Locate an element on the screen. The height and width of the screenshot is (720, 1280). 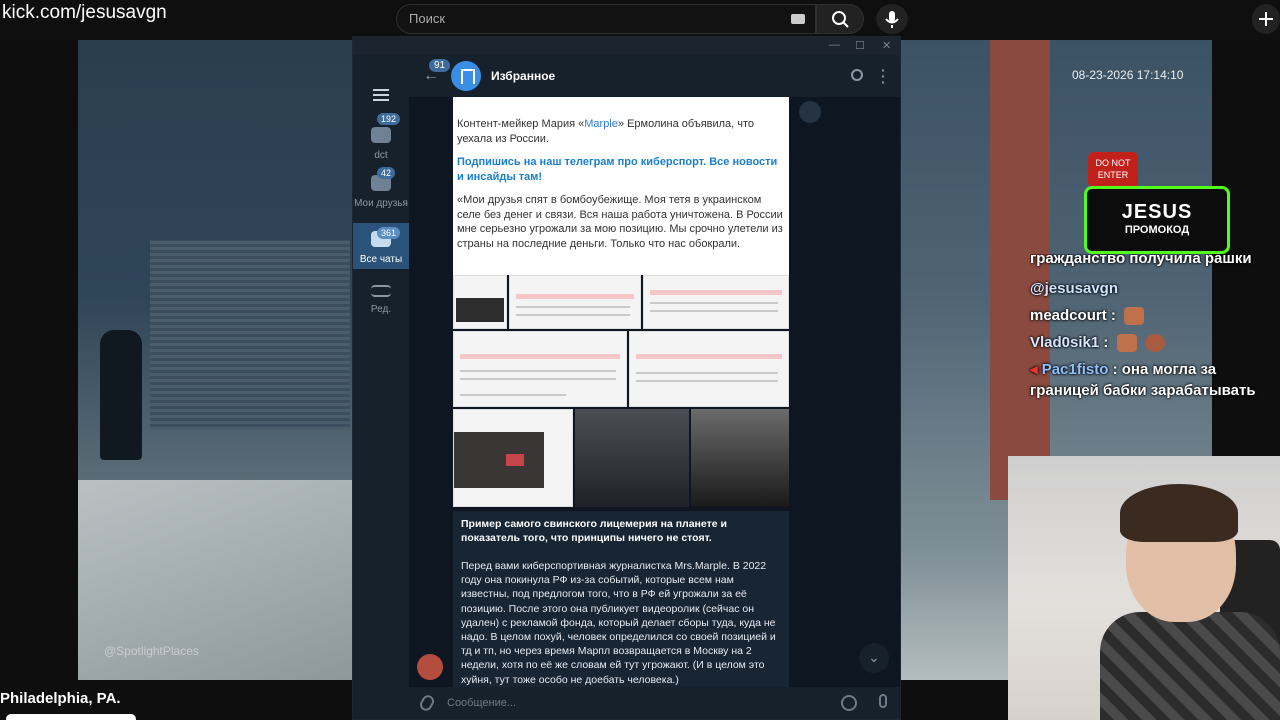
folder-dct: 192 dct is located at coordinates (381, 141).